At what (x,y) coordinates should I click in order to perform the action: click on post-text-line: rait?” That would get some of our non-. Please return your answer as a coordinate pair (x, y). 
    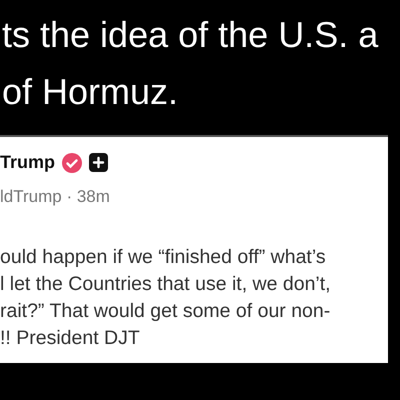
    Looking at the image, I should click on (165, 311).